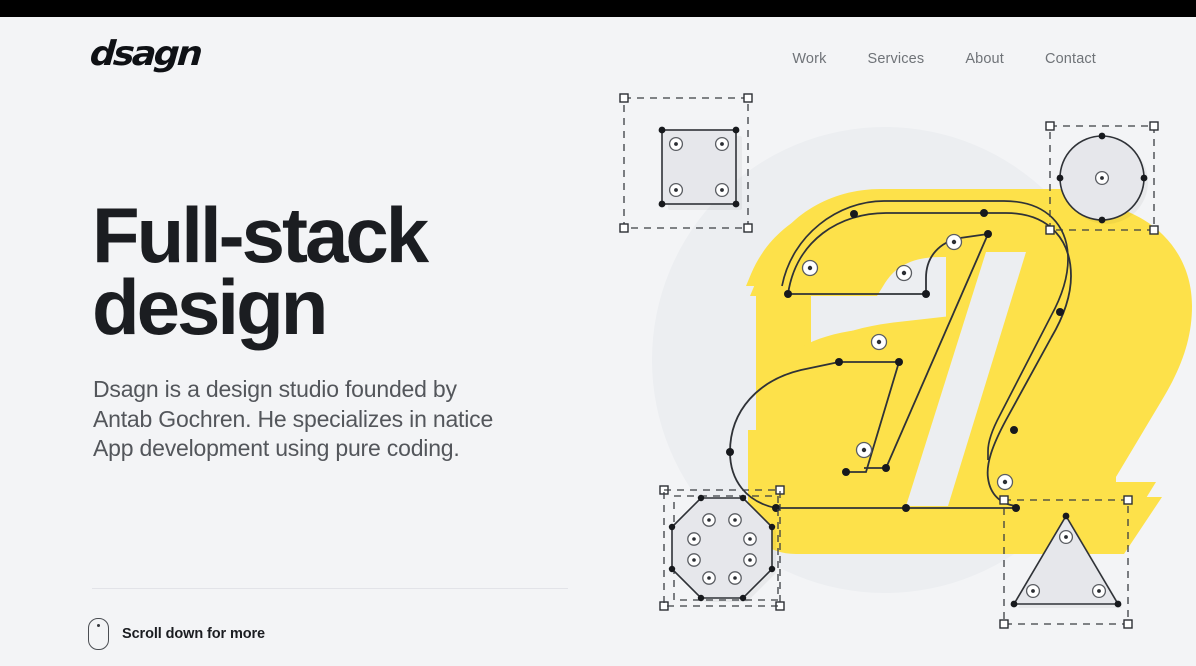 The width and height of the screenshot is (1196, 666). What do you see at coordinates (944, 59) in the screenshot?
I see `primary-navigation: Work Services About Contact` at bounding box center [944, 59].